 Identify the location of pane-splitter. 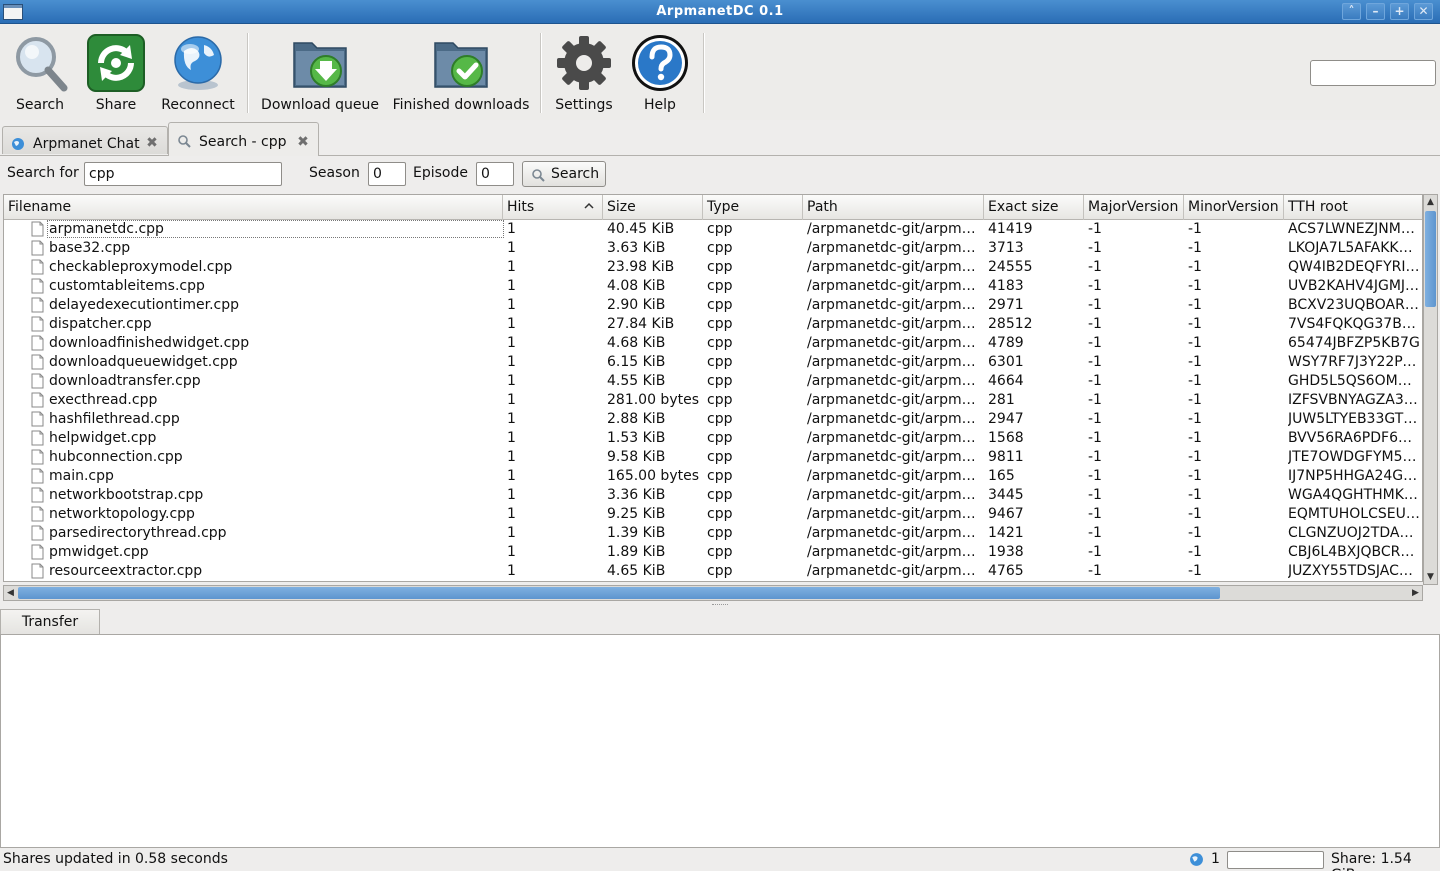
(720, 605).